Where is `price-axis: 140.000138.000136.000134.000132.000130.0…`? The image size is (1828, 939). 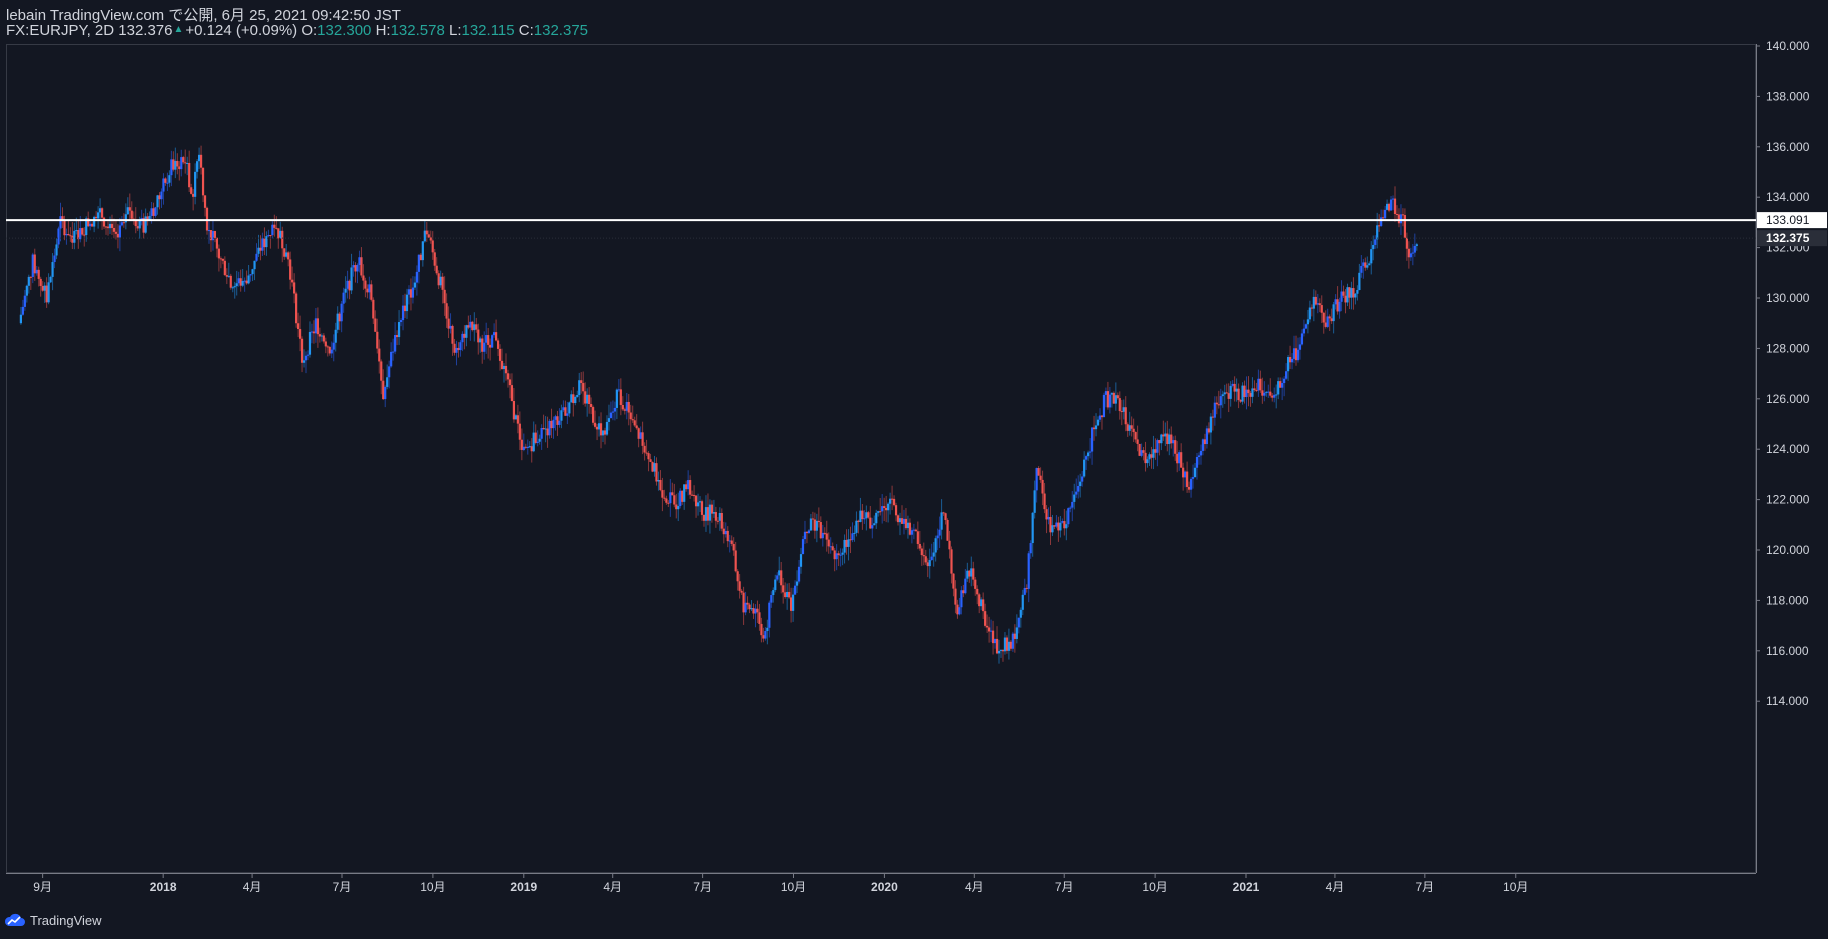 price-axis: 140.000138.000136.000134.000132.000130.0… is located at coordinates (1783, 373).